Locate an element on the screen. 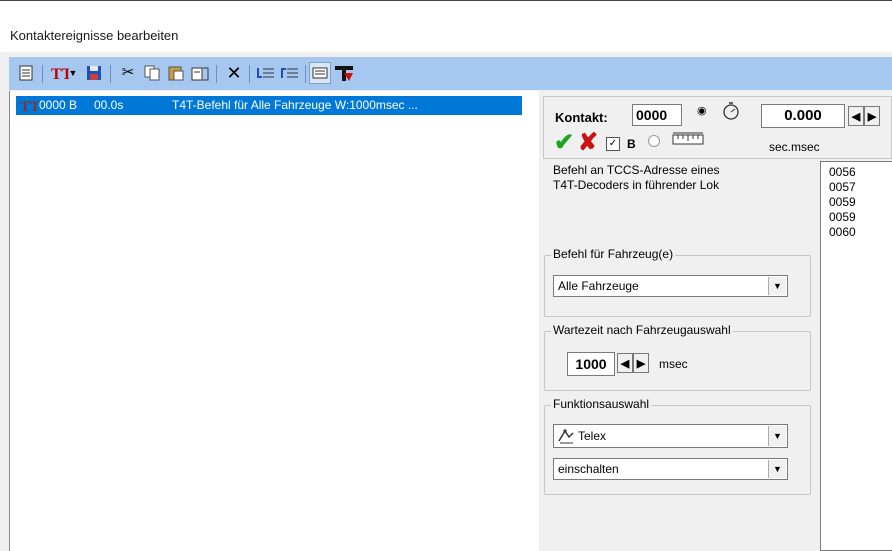  function-select-value: Telex is located at coordinates (592, 436).